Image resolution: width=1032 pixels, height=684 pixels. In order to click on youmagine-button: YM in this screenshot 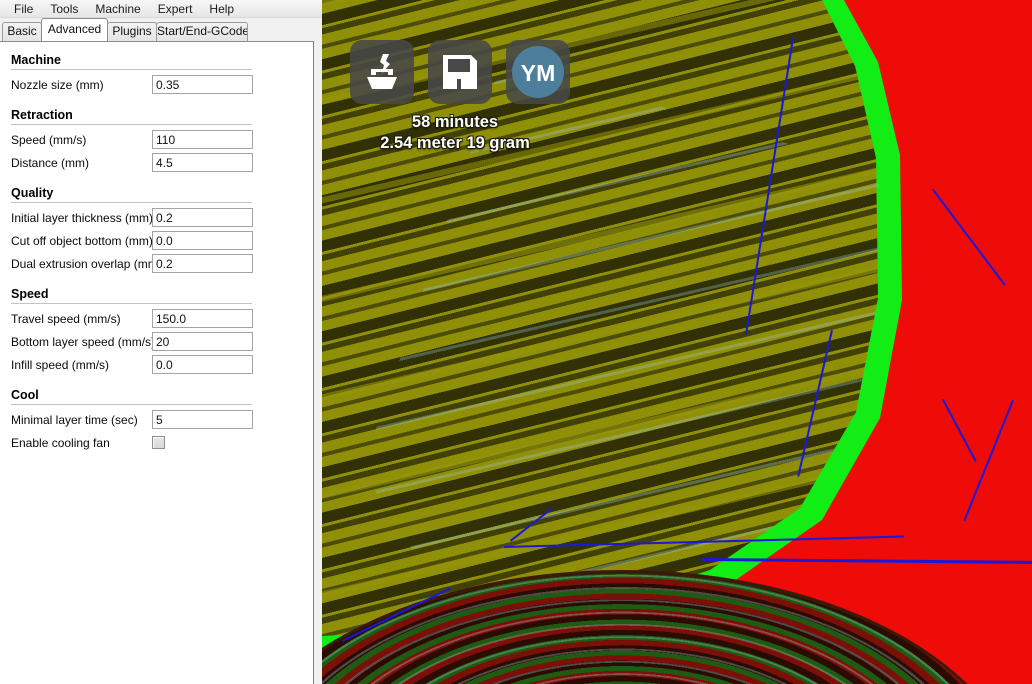, I will do `click(538, 72)`.